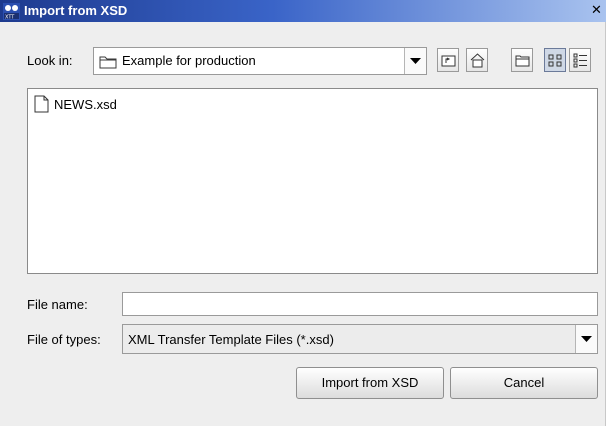 This screenshot has width=608, height=426. What do you see at coordinates (360, 339) in the screenshot?
I see `file-types-combo: XML Transfer Template Files (*.xsd)` at bounding box center [360, 339].